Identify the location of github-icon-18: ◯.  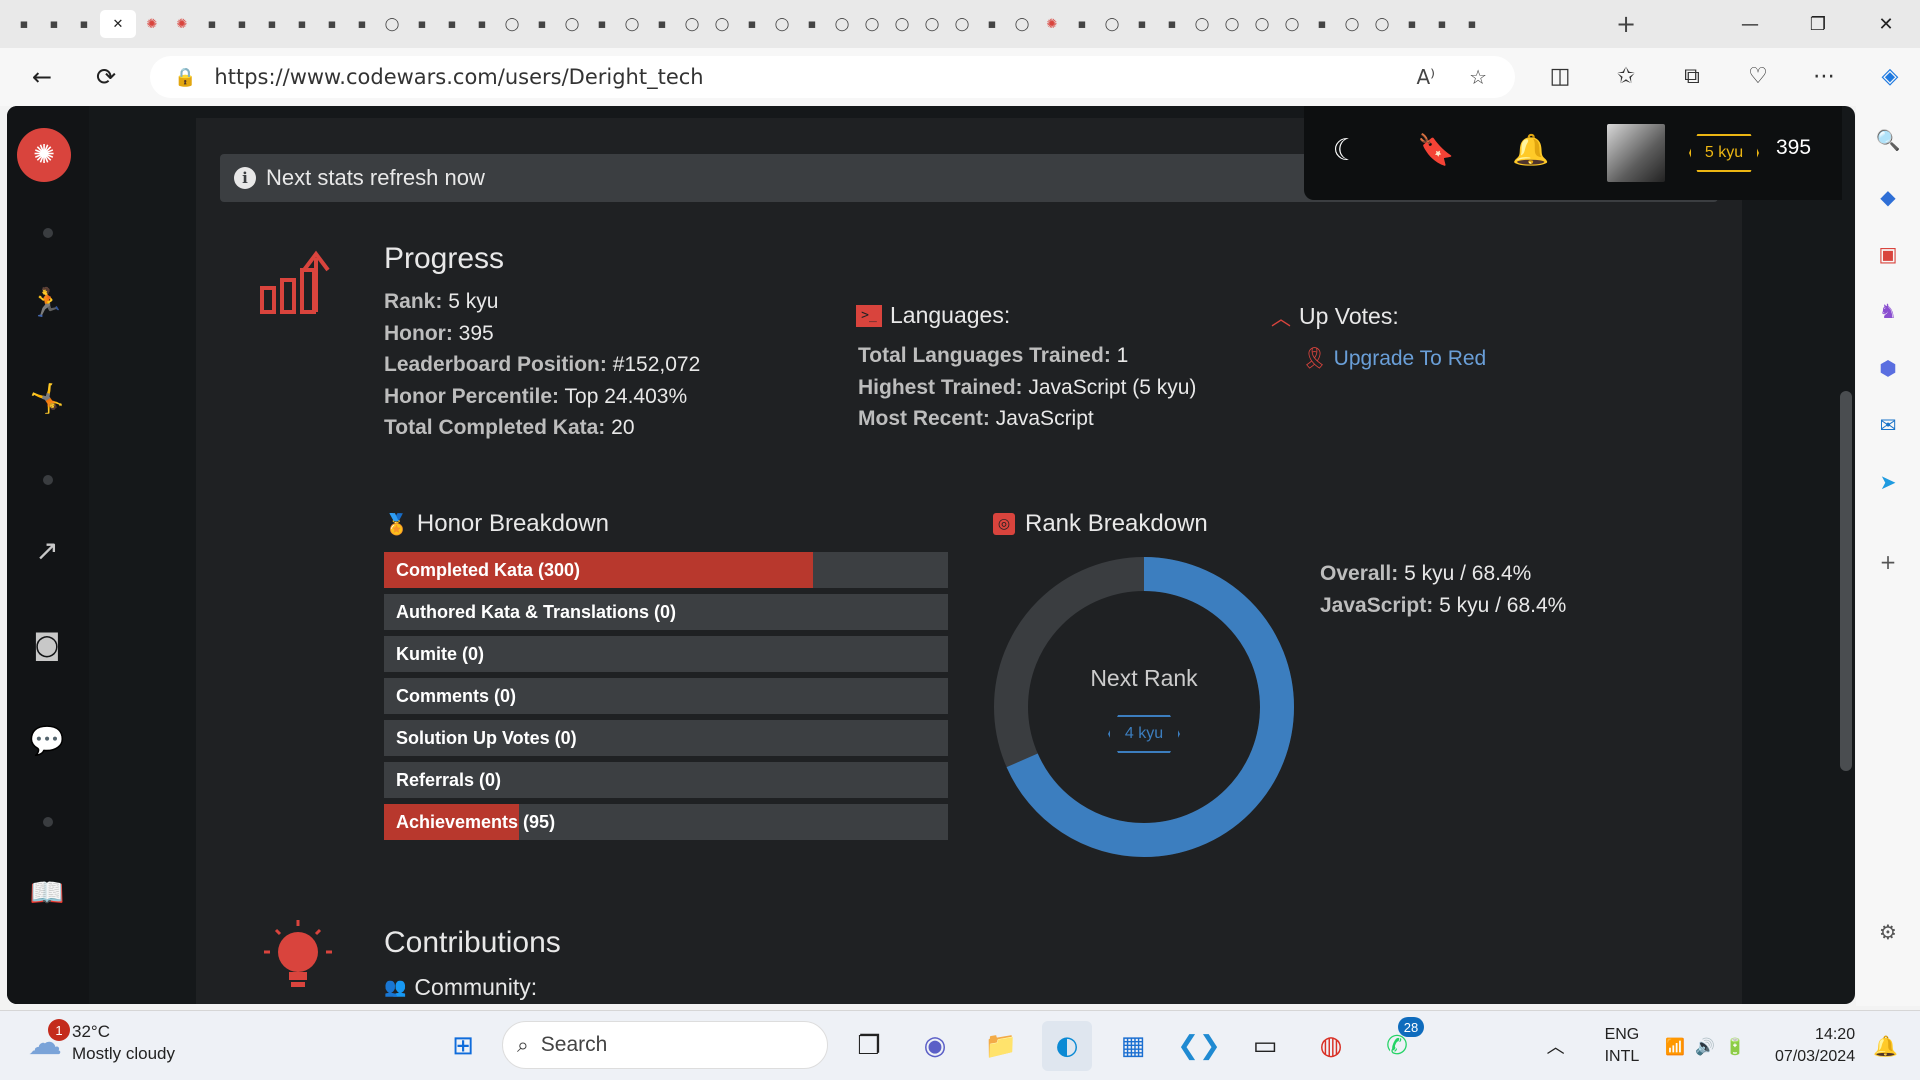
(1292, 24).